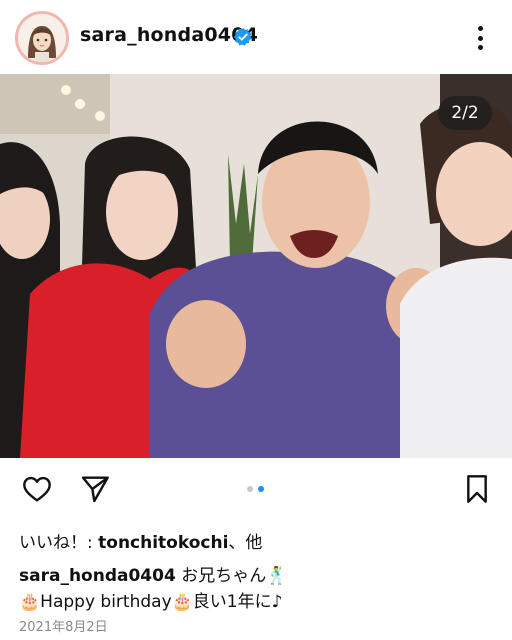 The image size is (512, 640). Describe the element at coordinates (477, 489) in the screenshot. I see `bookmark-icon` at that location.